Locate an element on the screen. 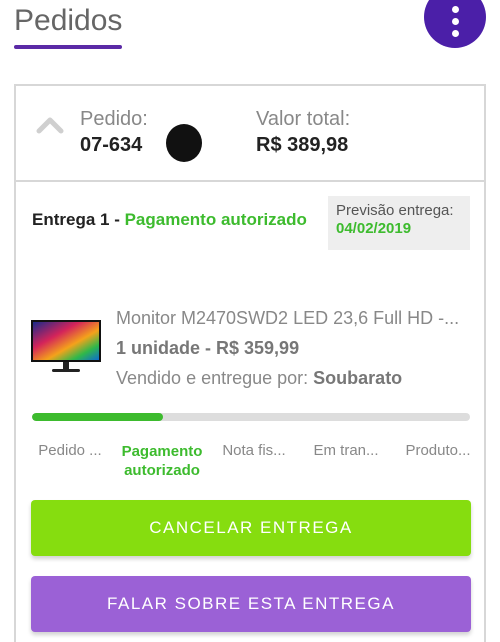 Image resolution: width=500 pixels, height=642 pixels. product-seller: Vendido e entregue por: Soubarato is located at coordinates (259, 378).